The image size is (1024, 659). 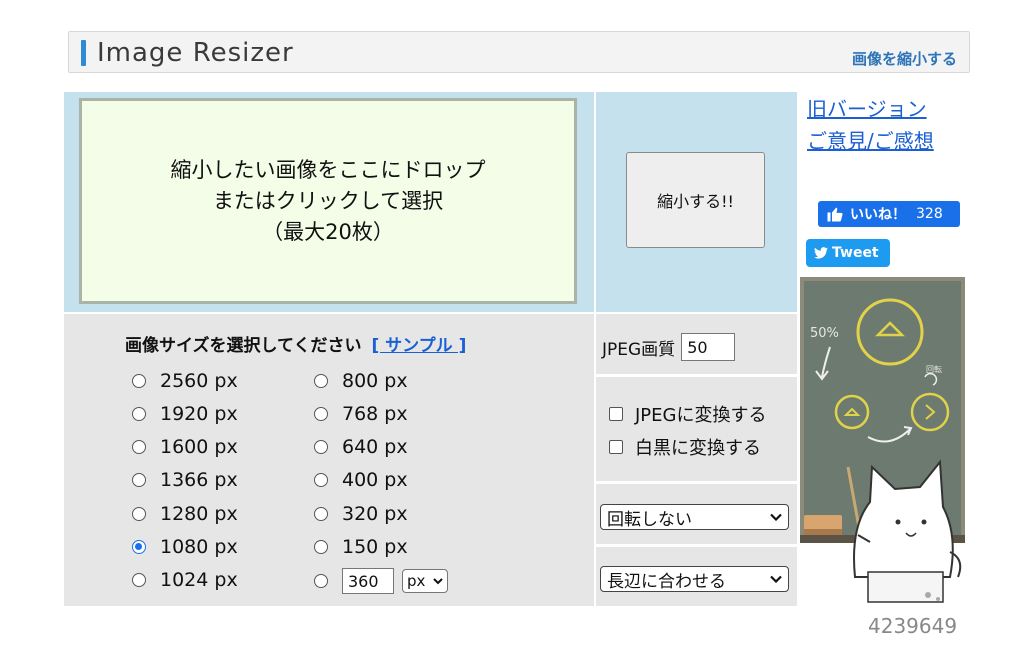 I want to click on fit-select: 長辺に合わせる, so click(x=694, y=579).